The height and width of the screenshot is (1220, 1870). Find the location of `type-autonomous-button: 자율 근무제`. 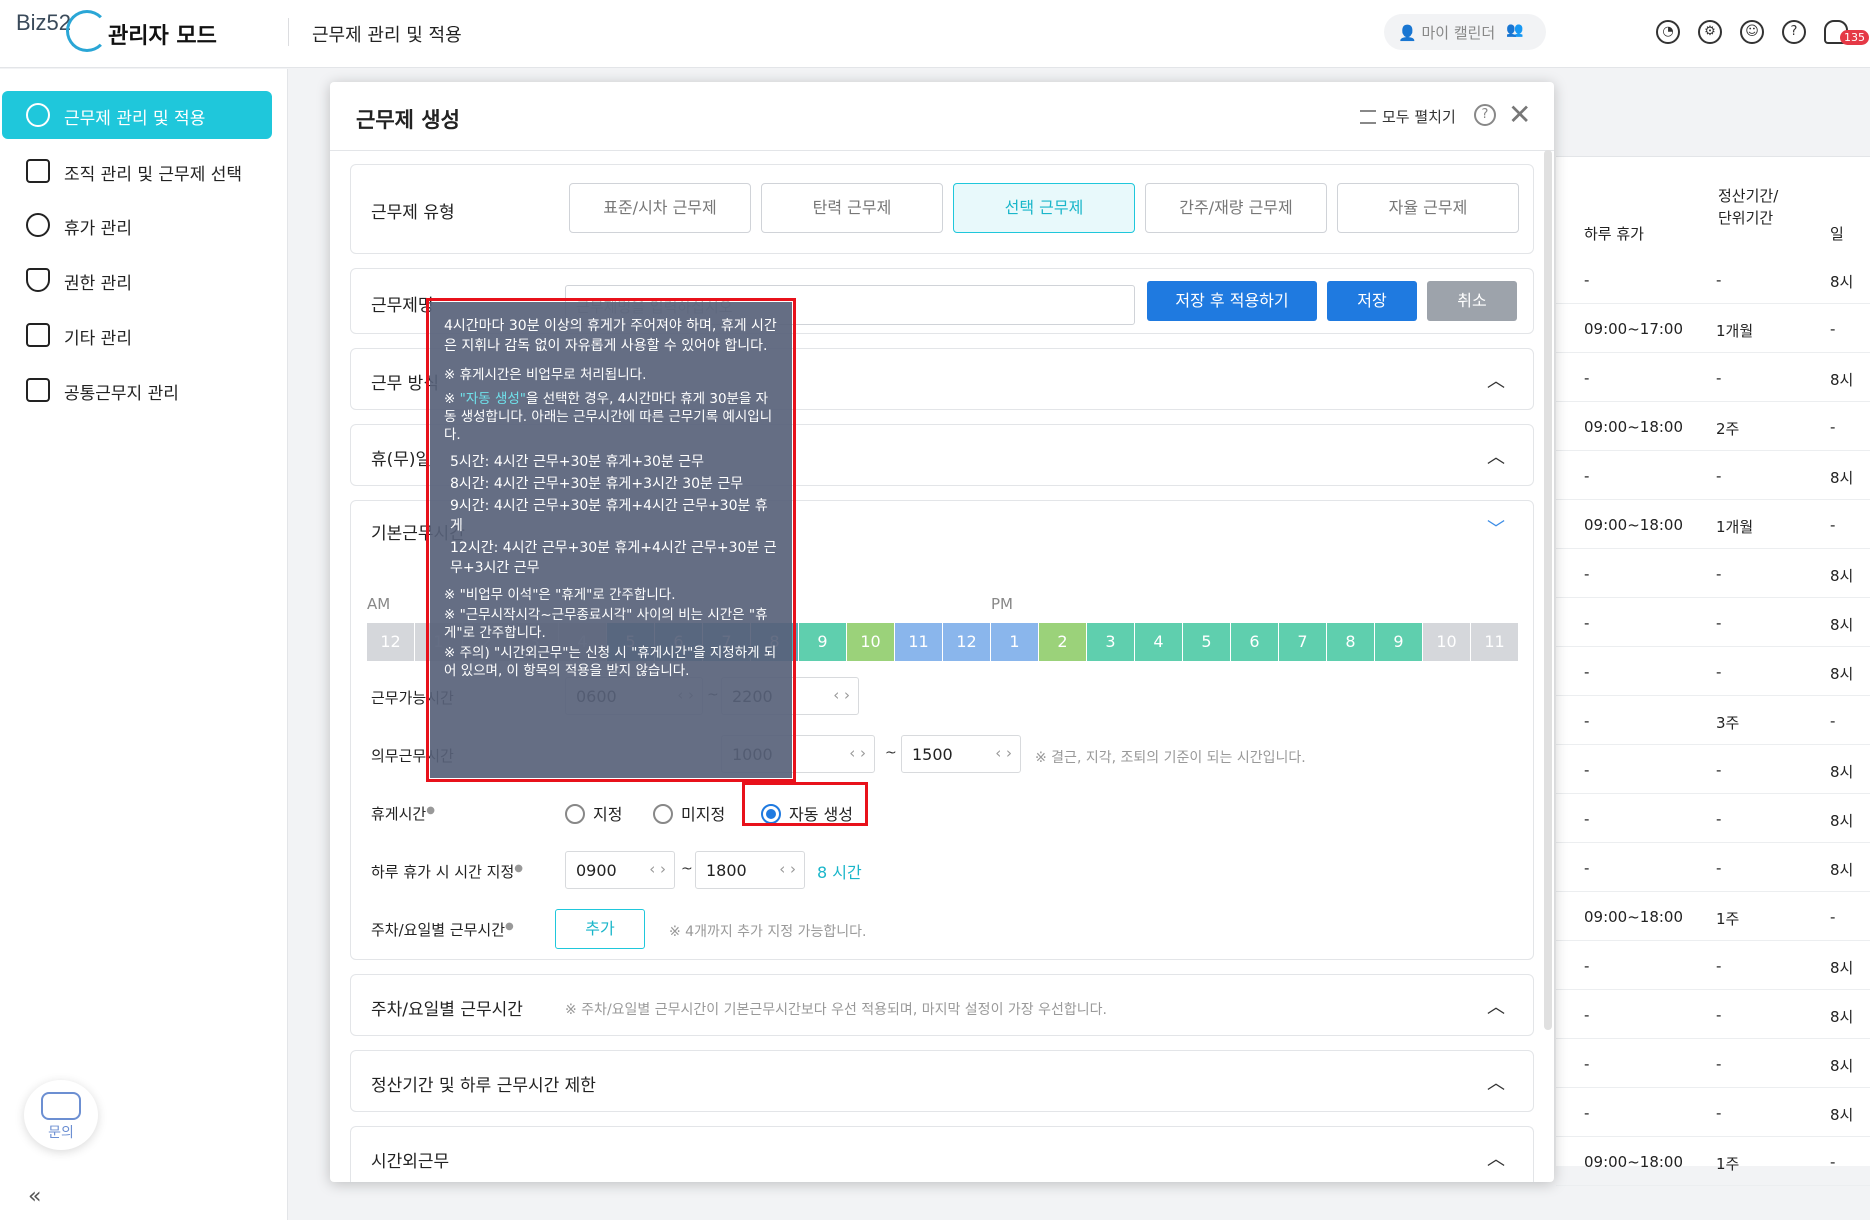

type-autonomous-button: 자율 근무제 is located at coordinates (1428, 208).